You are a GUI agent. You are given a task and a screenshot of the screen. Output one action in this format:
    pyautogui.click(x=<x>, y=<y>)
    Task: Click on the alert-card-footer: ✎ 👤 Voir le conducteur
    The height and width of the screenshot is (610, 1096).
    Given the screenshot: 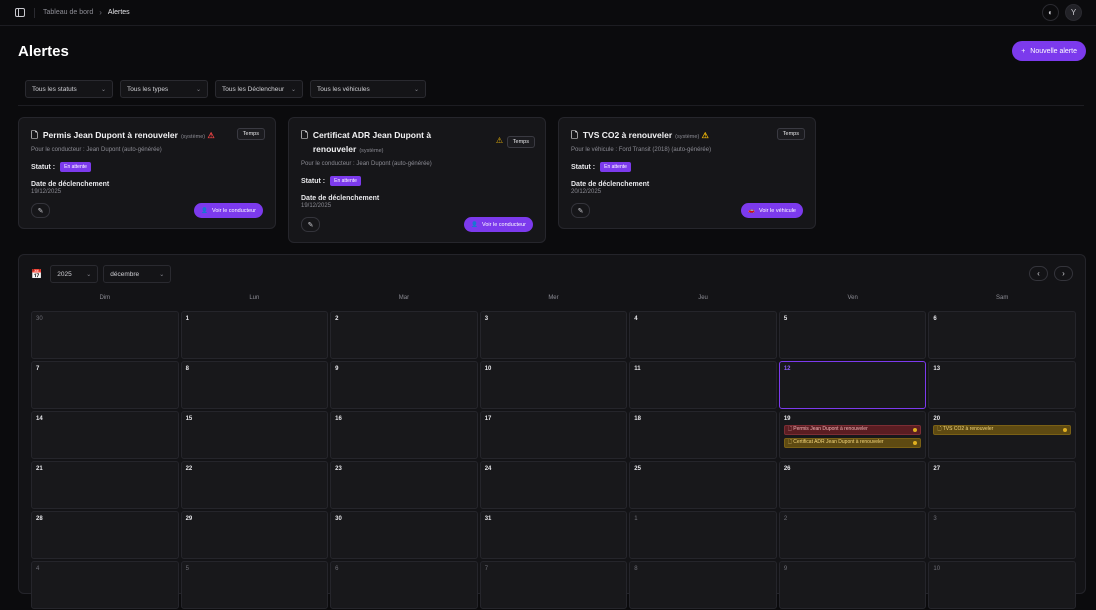 What is the action you would take?
    pyautogui.click(x=417, y=224)
    